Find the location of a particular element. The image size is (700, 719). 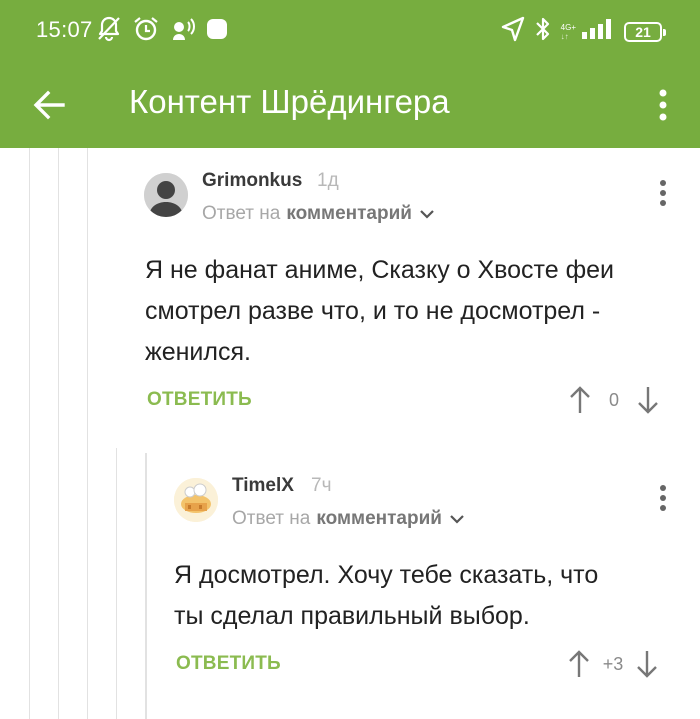

location-arrow-icon is located at coordinates (513, 31).